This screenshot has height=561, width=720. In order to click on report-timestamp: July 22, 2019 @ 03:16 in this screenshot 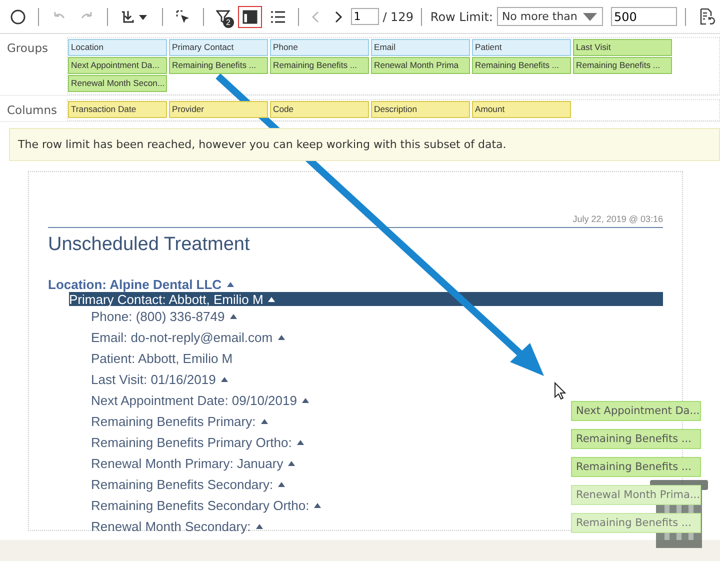, I will do `click(617, 219)`.